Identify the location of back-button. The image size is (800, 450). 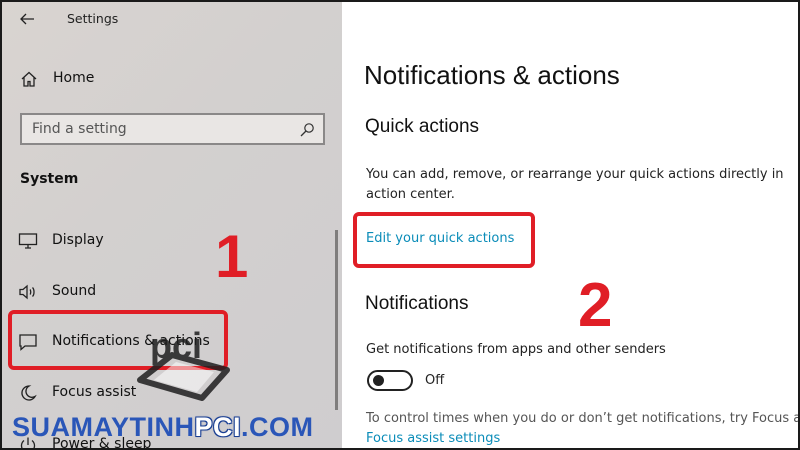
(27, 19).